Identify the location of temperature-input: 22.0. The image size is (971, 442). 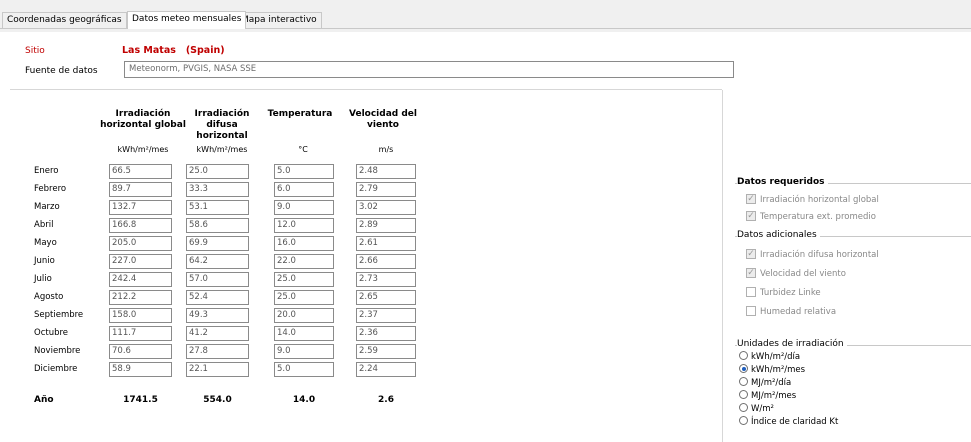
(304, 261).